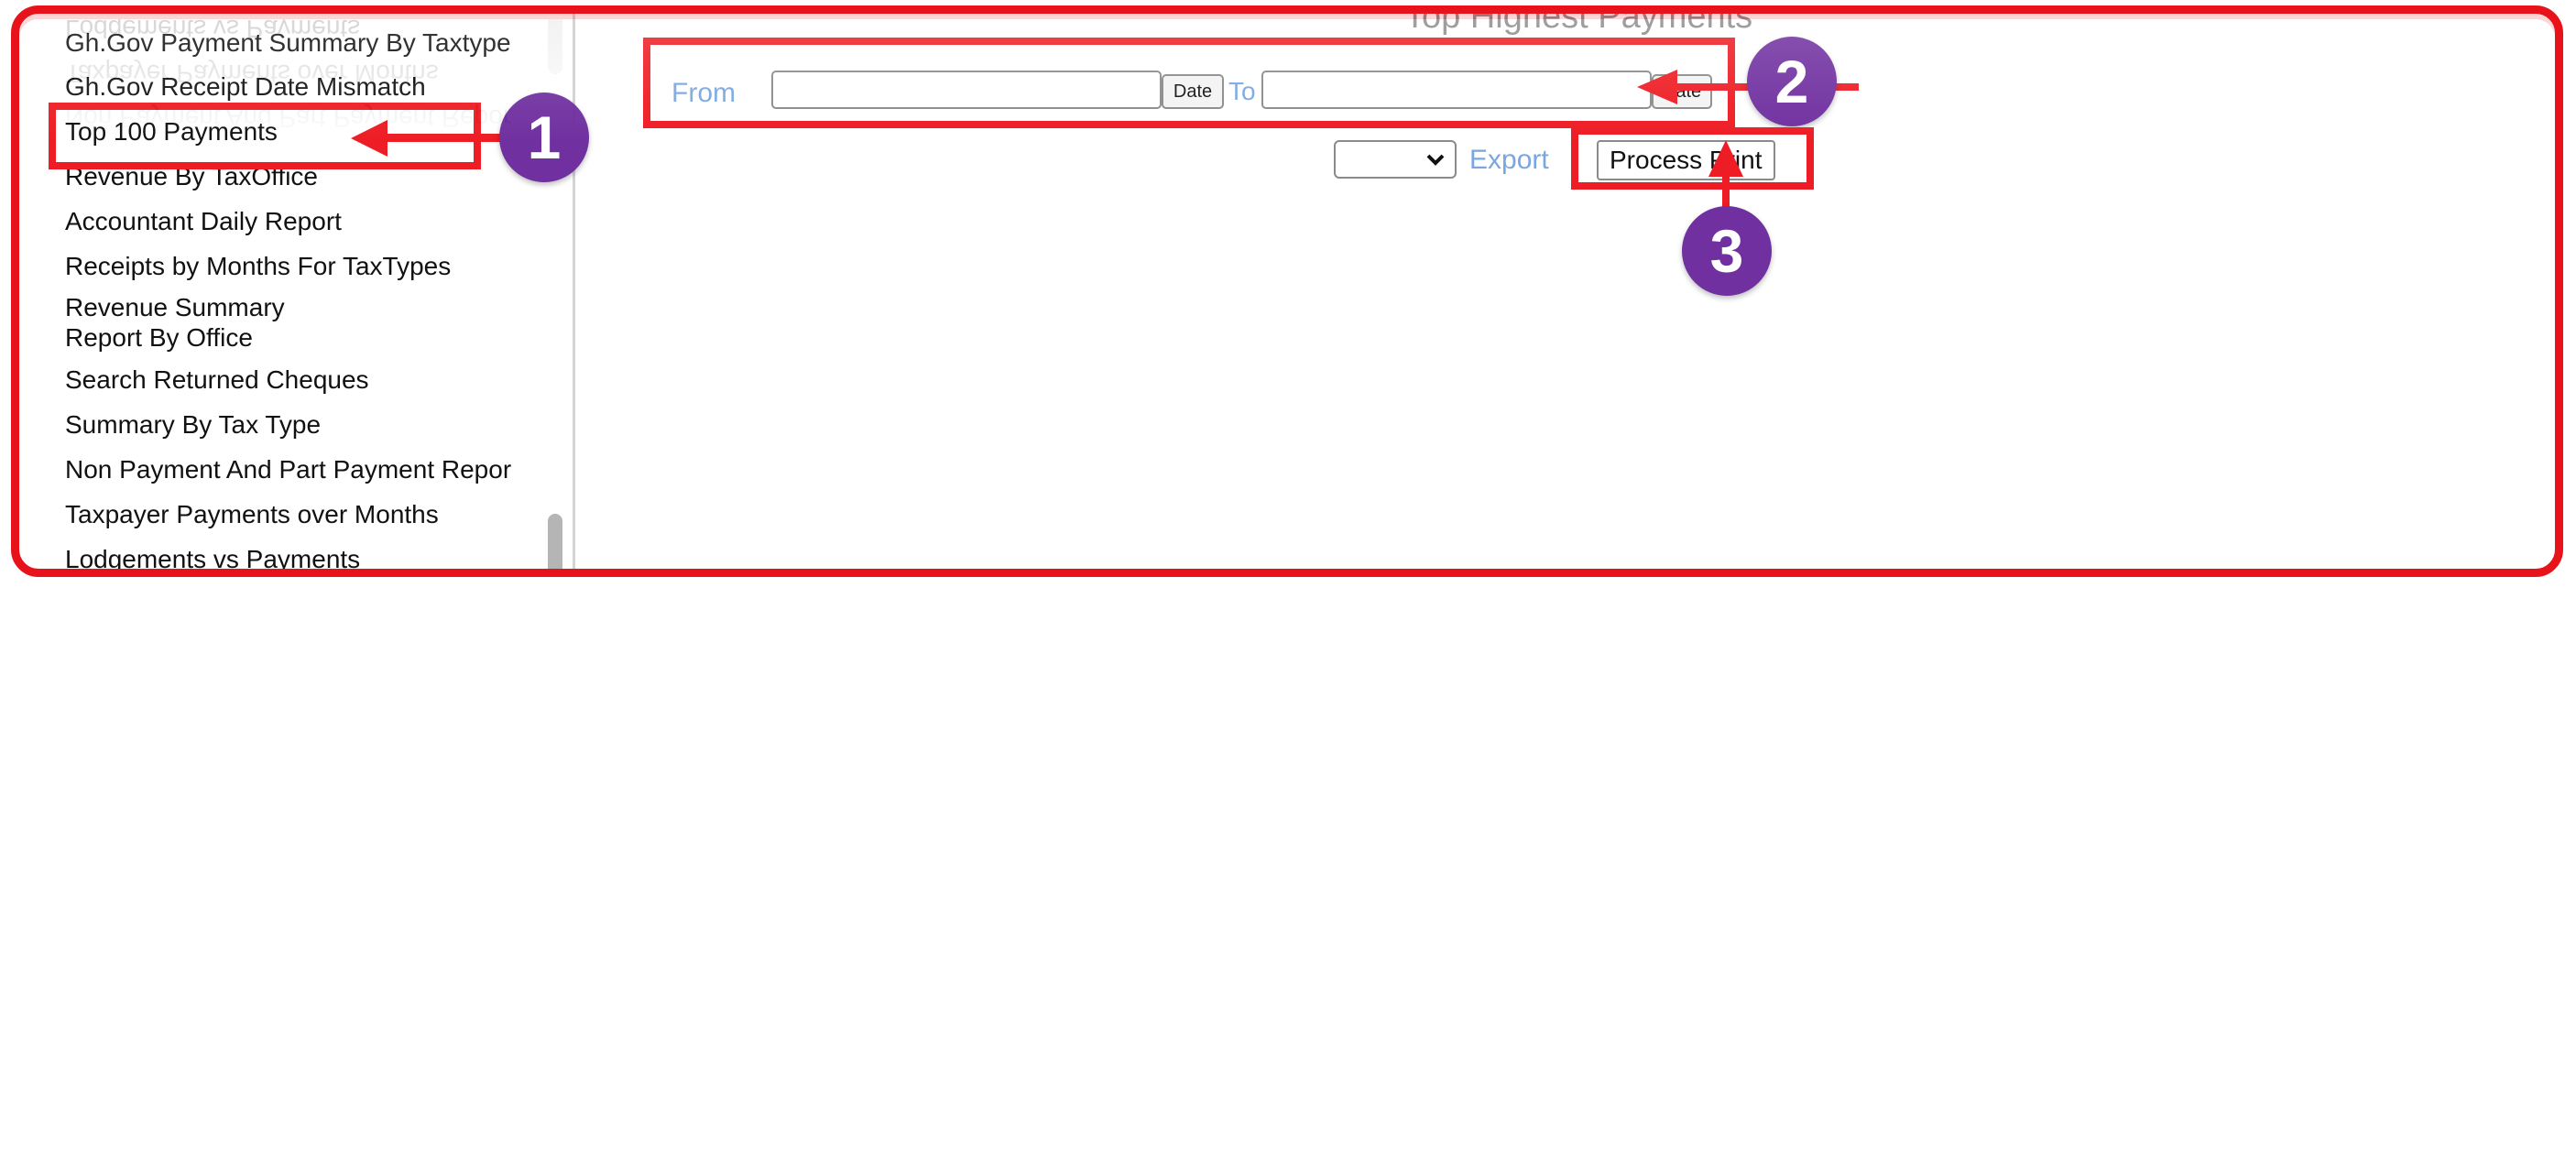 The width and height of the screenshot is (2576, 1175). What do you see at coordinates (288, 43) in the screenshot?
I see `sidebar-item-ghgov-payment-summary: Gh.Gov Payment Summary By Taxtype` at bounding box center [288, 43].